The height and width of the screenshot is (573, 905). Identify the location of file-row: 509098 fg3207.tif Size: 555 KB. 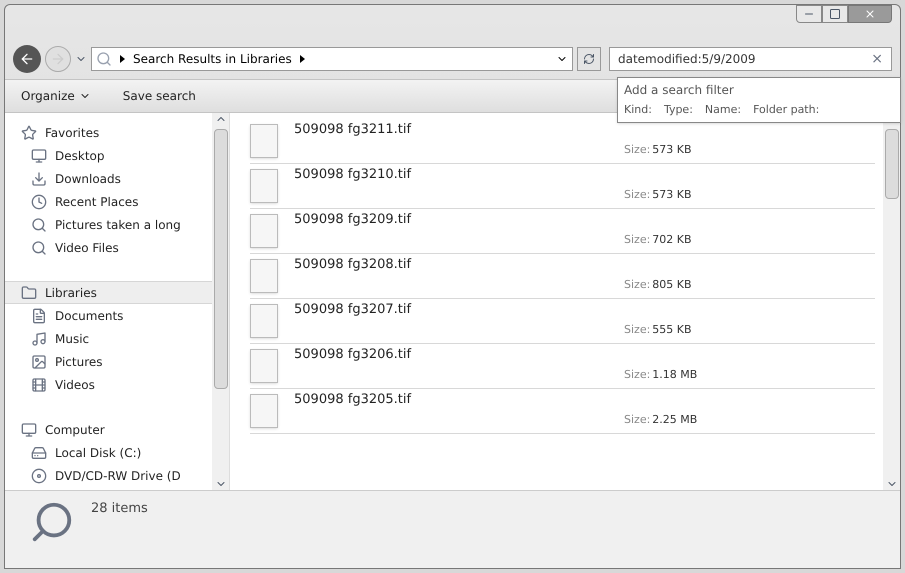
(562, 321).